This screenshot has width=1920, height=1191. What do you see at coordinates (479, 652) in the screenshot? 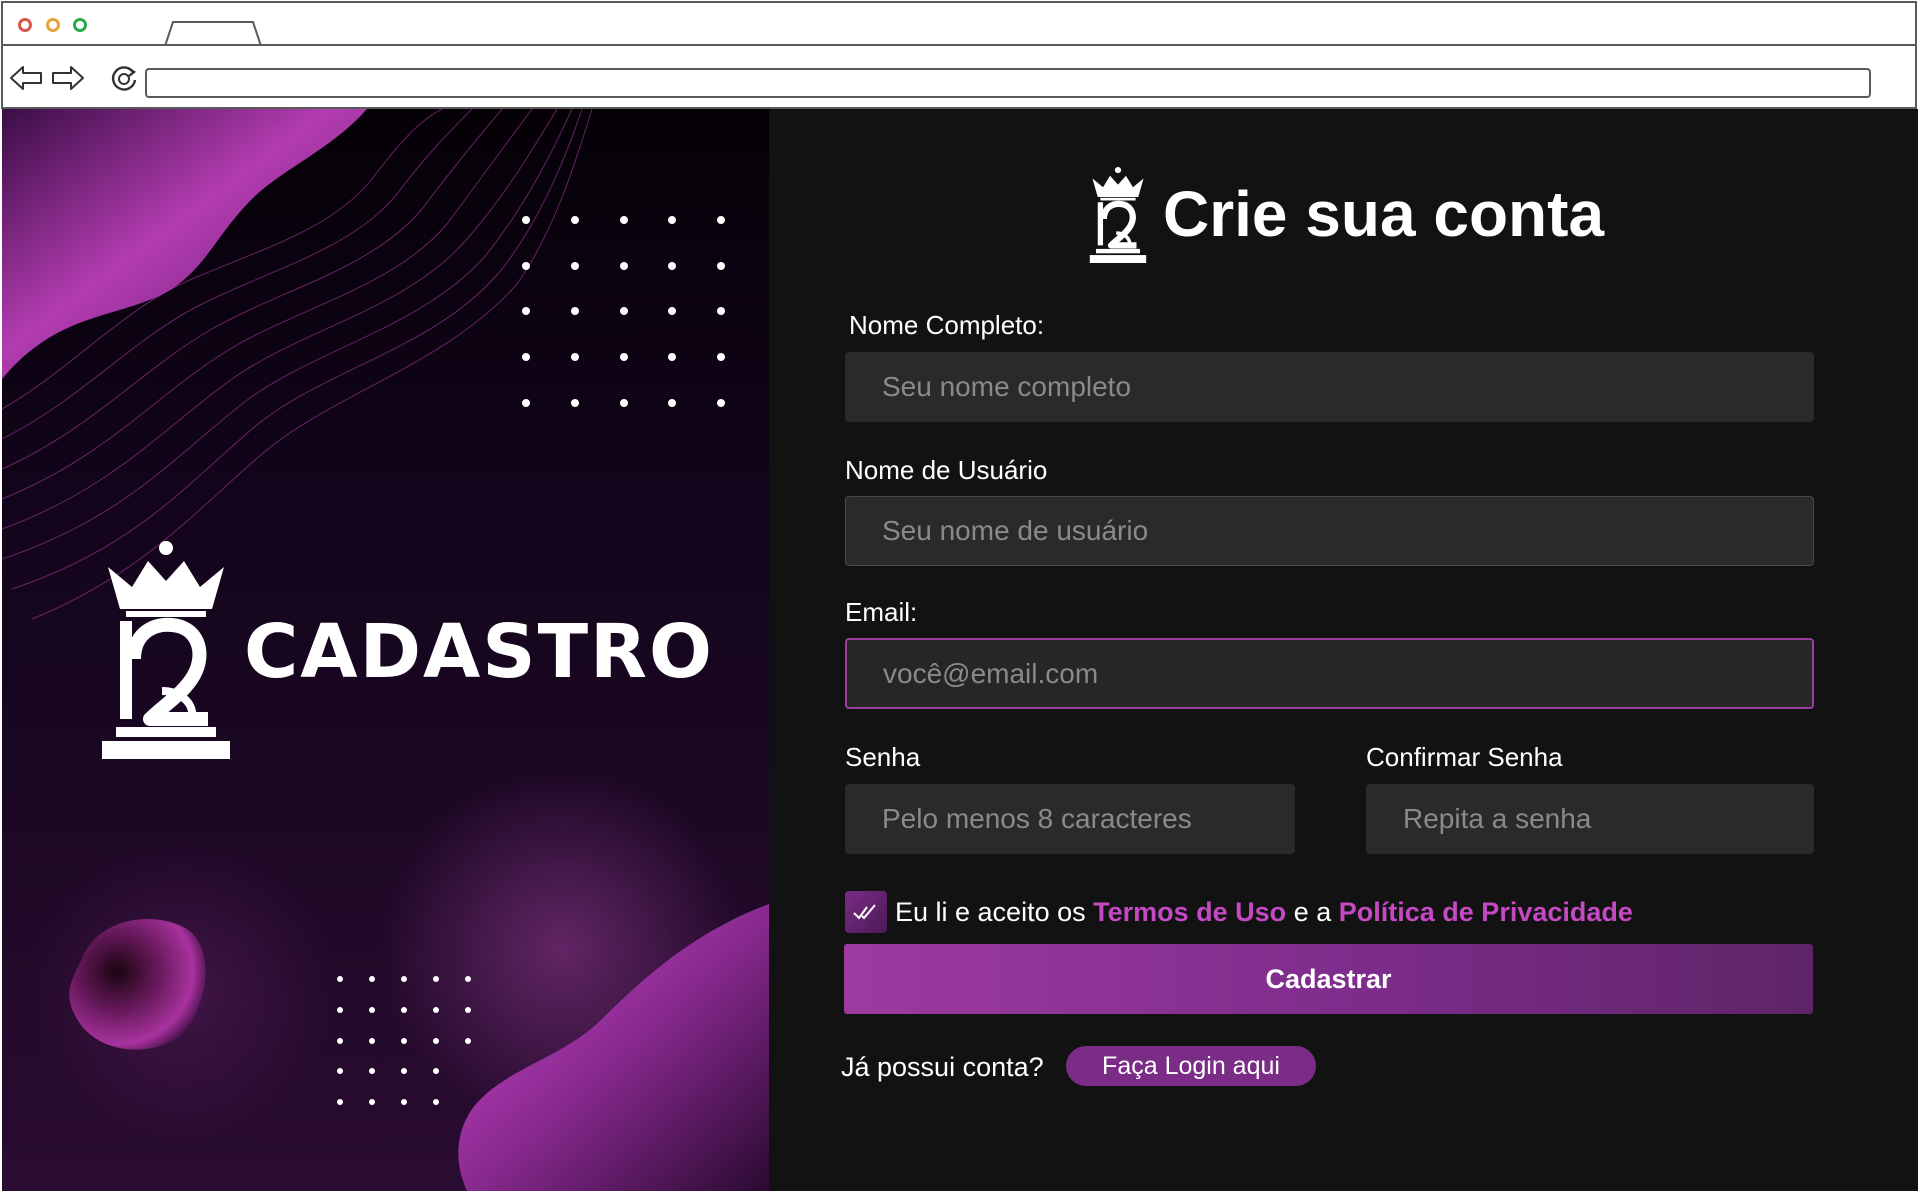
I see `hero-title: CADASTRO` at bounding box center [479, 652].